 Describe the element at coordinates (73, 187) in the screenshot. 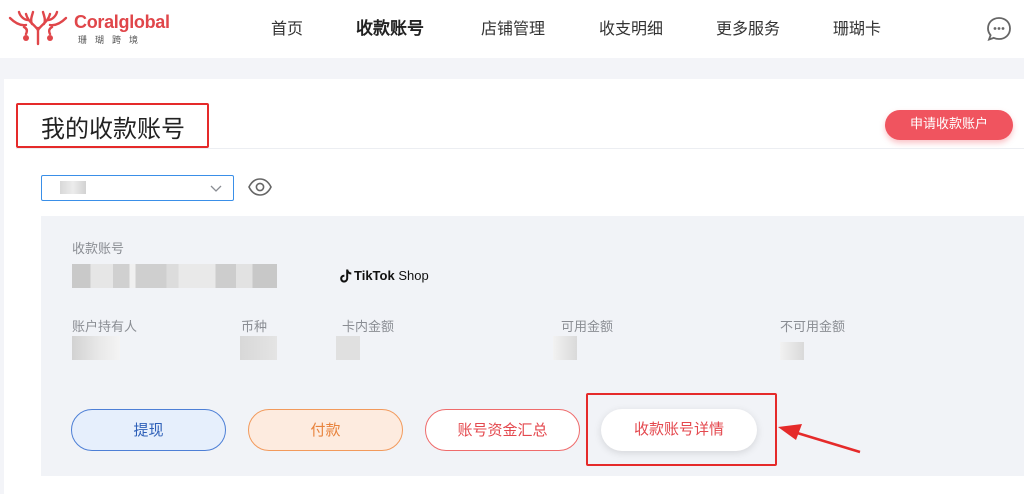

I see `account-select-value: ■■■` at that location.